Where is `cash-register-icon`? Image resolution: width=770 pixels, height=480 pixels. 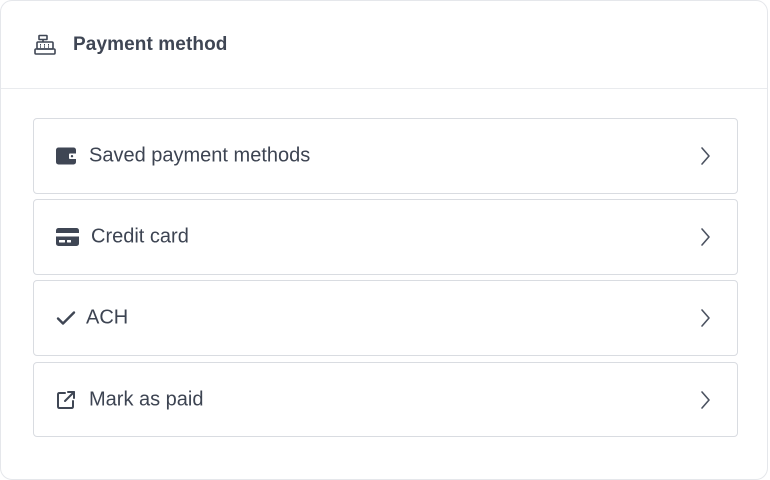 cash-register-icon is located at coordinates (45, 45).